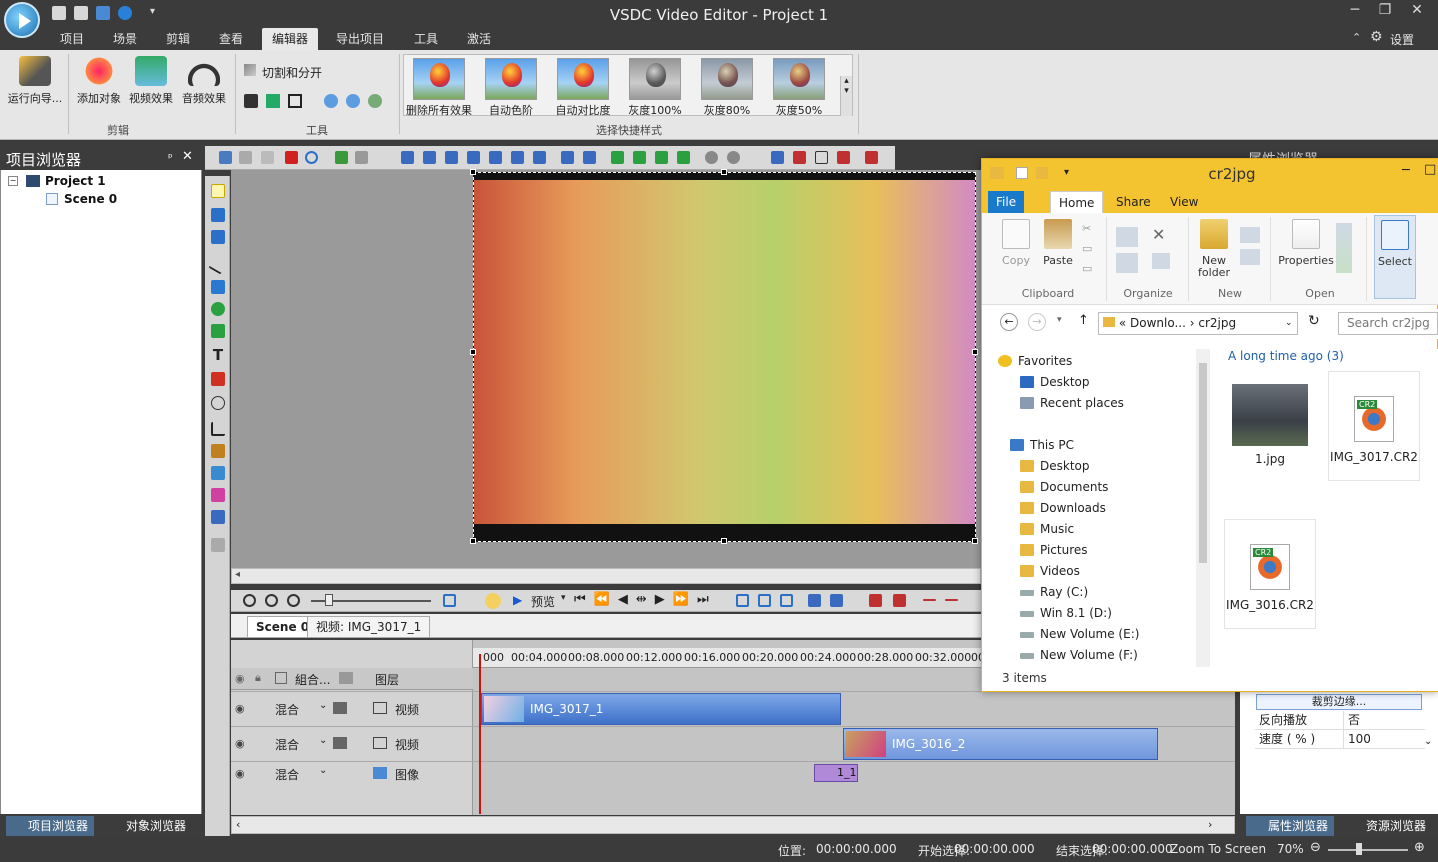 This screenshot has width=1438, height=862. I want to click on preview-dropdown-icon: ▾, so click(563, 598).